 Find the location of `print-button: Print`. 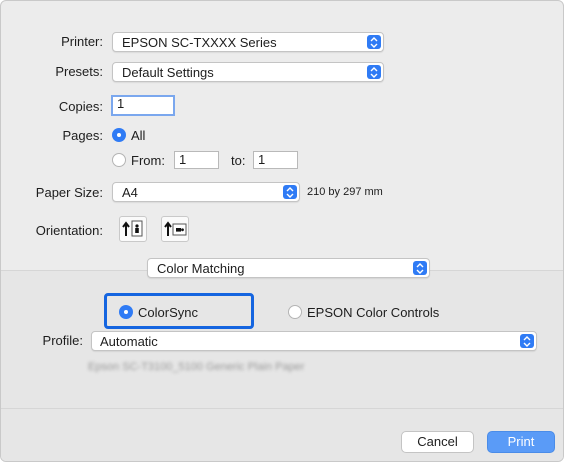

print-button: Print is located at coordinates (521, 442).